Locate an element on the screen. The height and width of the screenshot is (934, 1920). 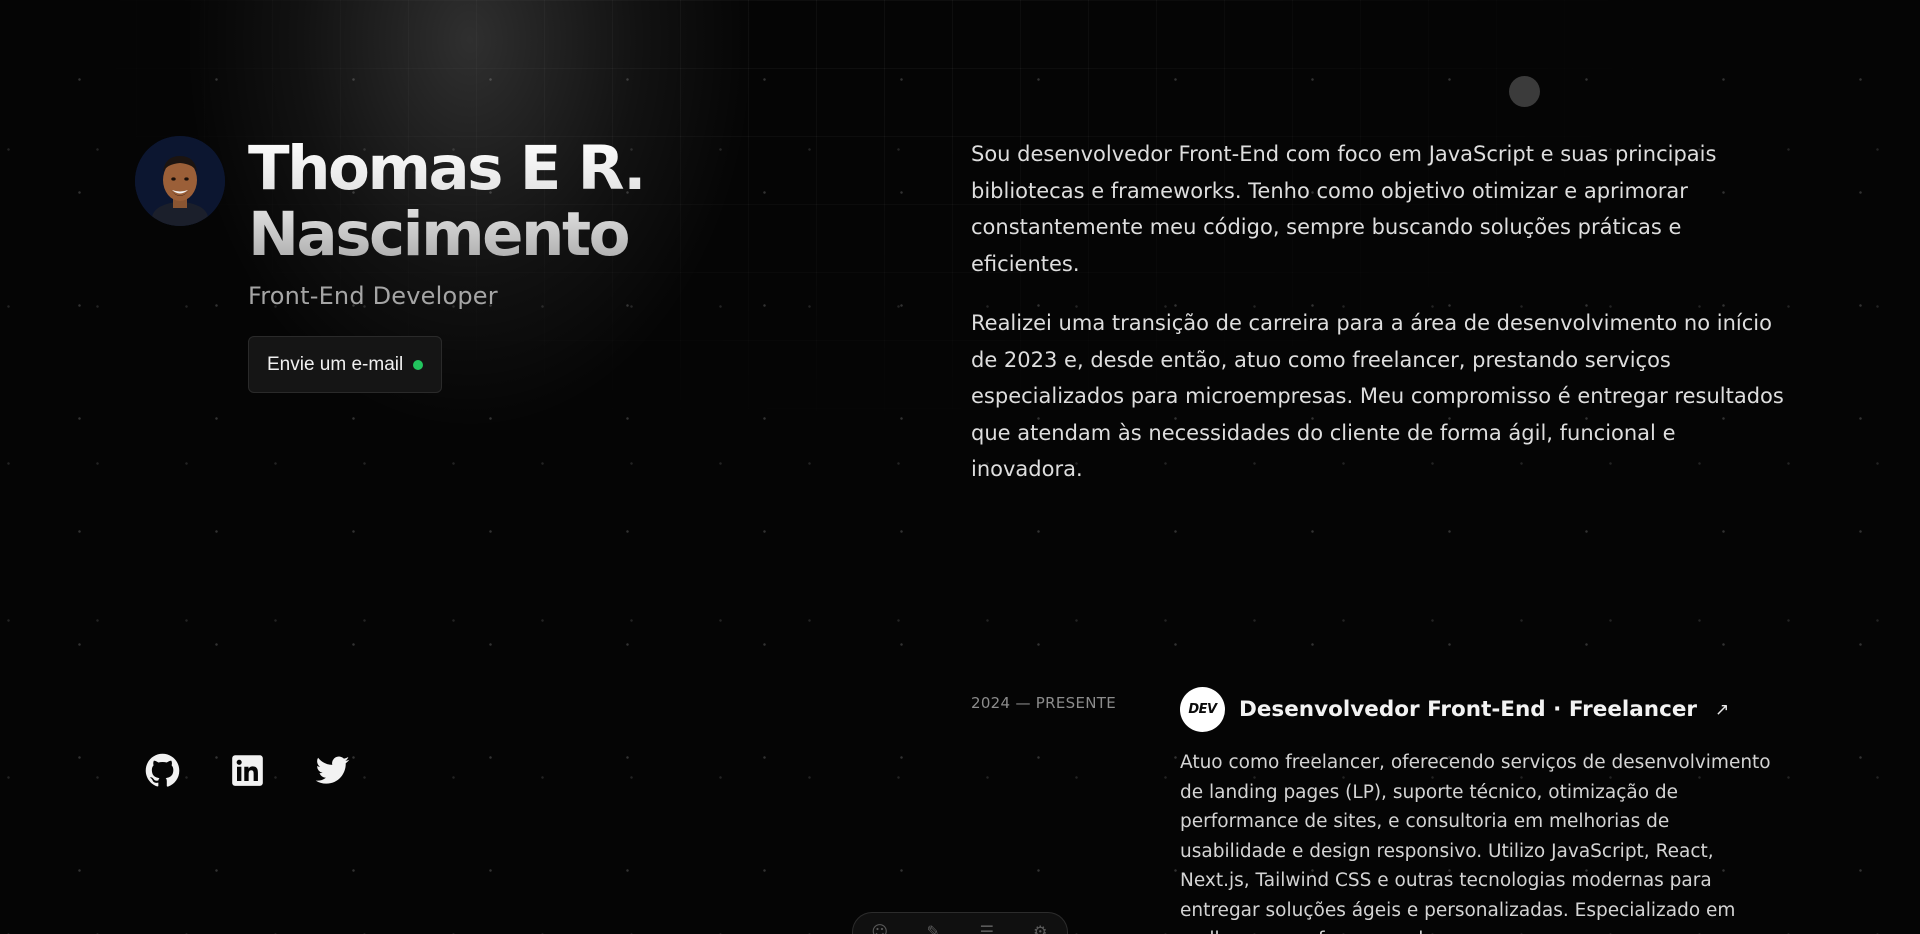
github-link is located at coordinates (162, 770).